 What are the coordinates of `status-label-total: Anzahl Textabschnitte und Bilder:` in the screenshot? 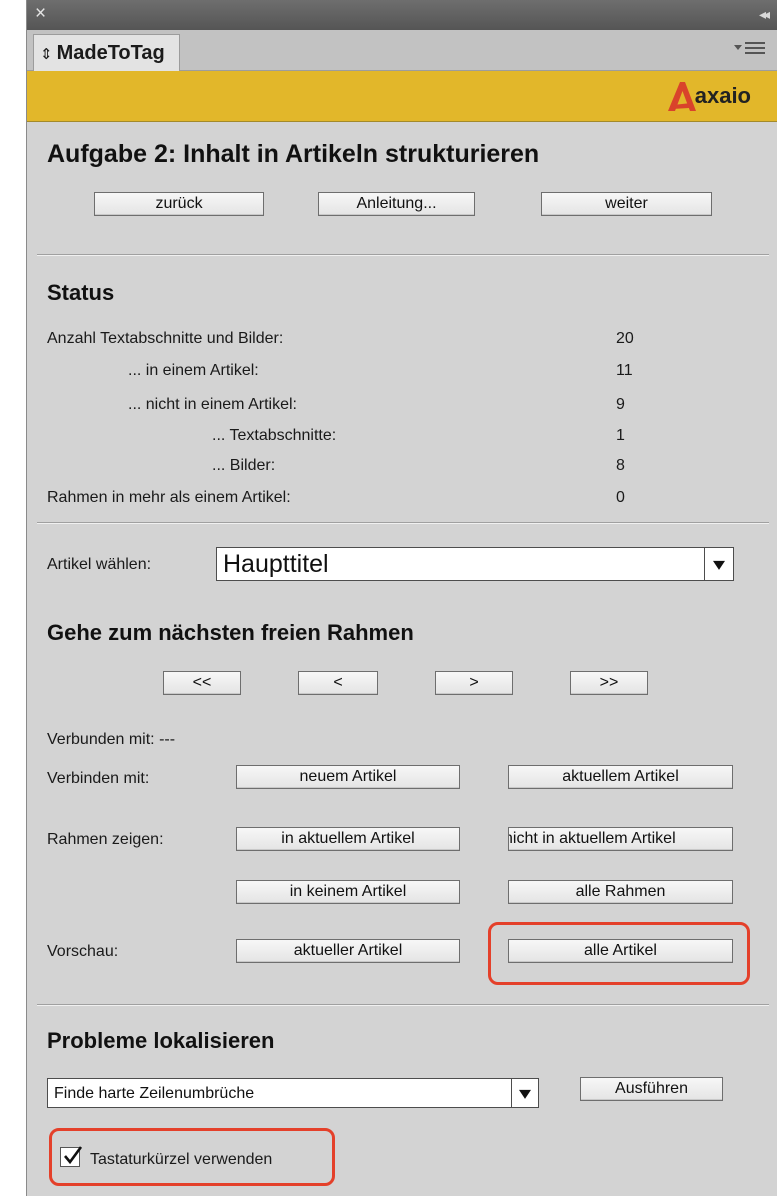 It's located at (165, 338).